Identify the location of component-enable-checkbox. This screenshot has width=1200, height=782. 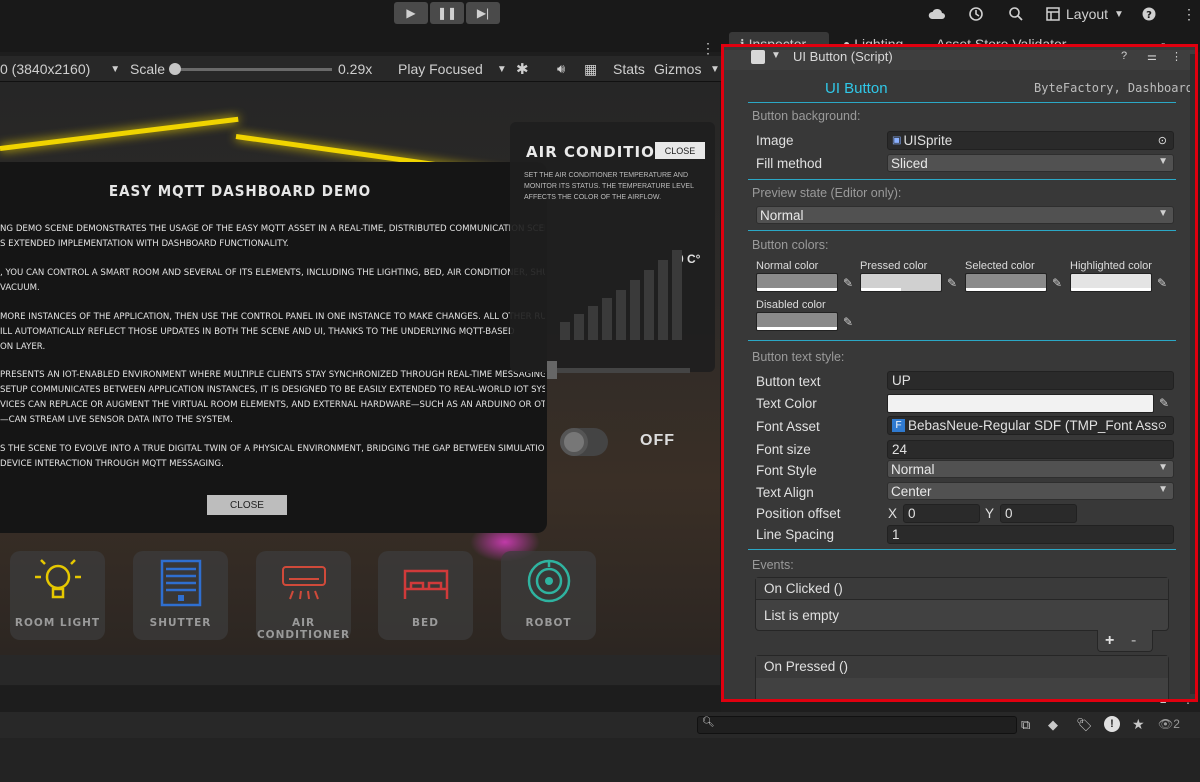
(758, 57).